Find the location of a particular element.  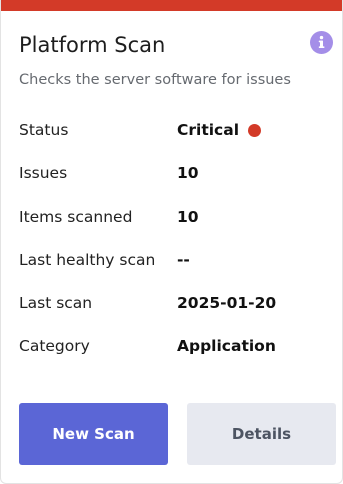

last-scan-label: Last scan is located at coordinates (56, 303).